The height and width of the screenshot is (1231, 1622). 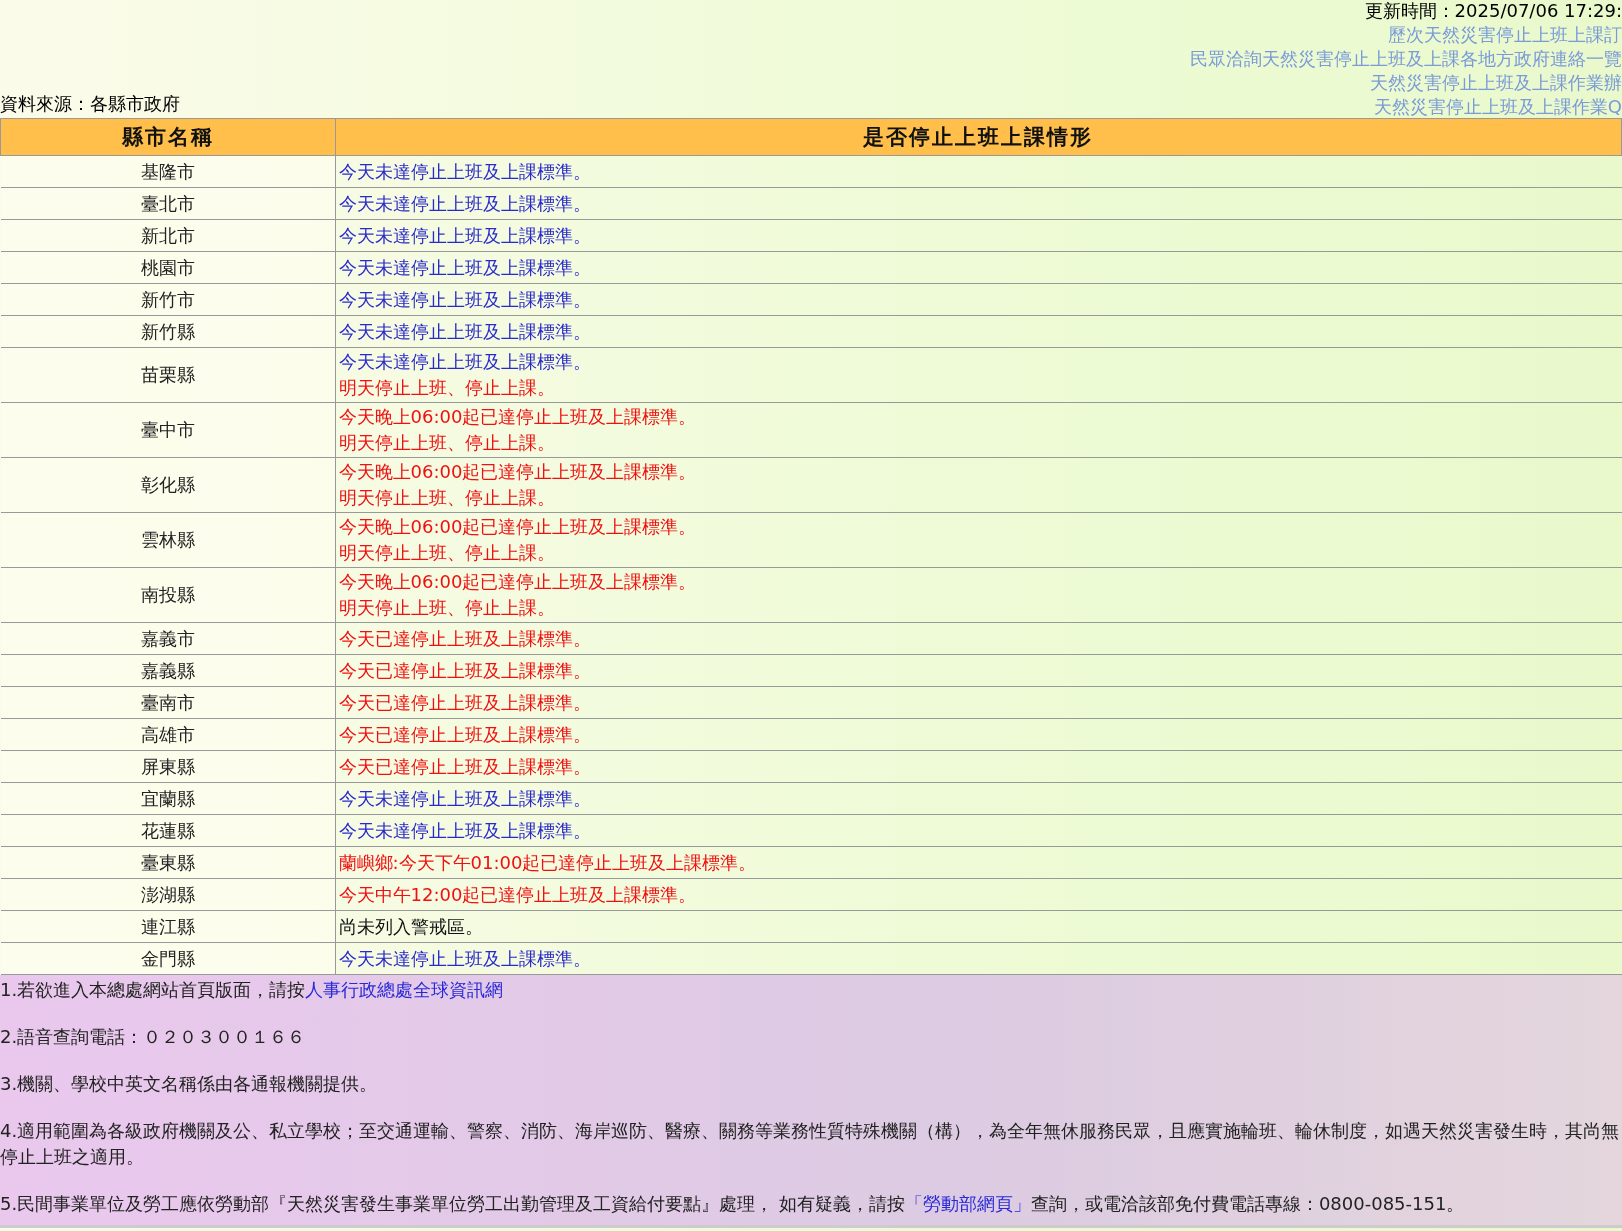 What do you see at coordinates (167, 702) in the screenshot?
I see `county-name-cell: 臺南市` at bounding box center [167, 702].